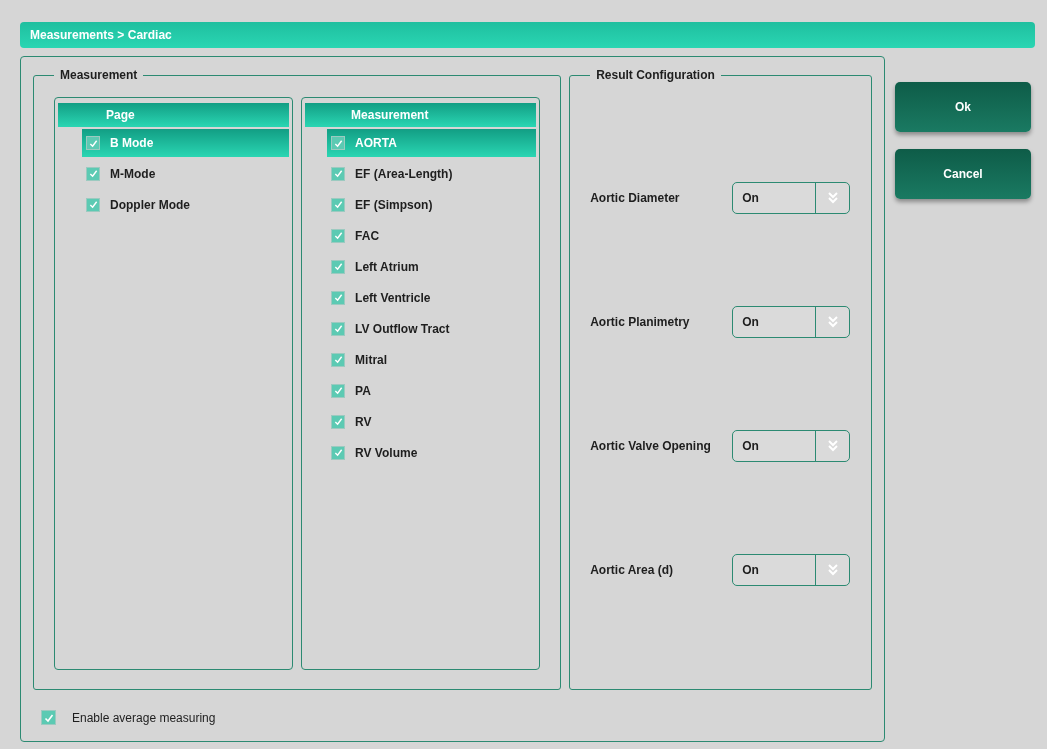 The width and height of the screenshot is (1047, 749). Describe the element at coordinates (99, 75) in the screenshot. I see `group-title: Measurement` at that location.